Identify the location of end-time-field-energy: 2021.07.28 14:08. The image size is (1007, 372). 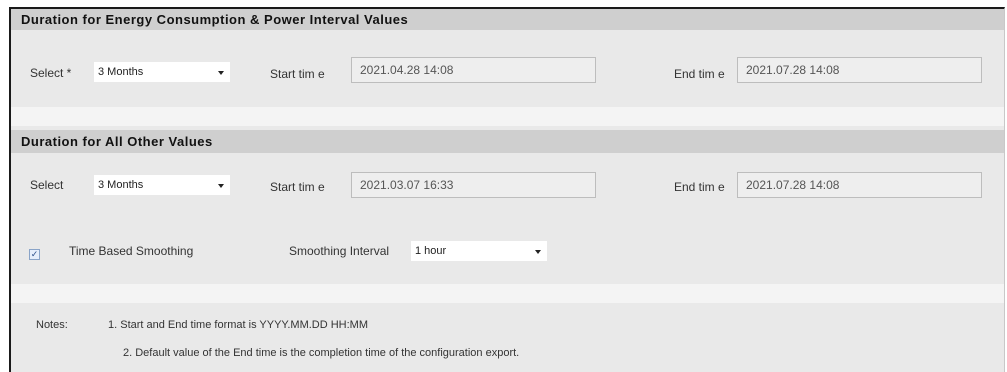
(859, 70).